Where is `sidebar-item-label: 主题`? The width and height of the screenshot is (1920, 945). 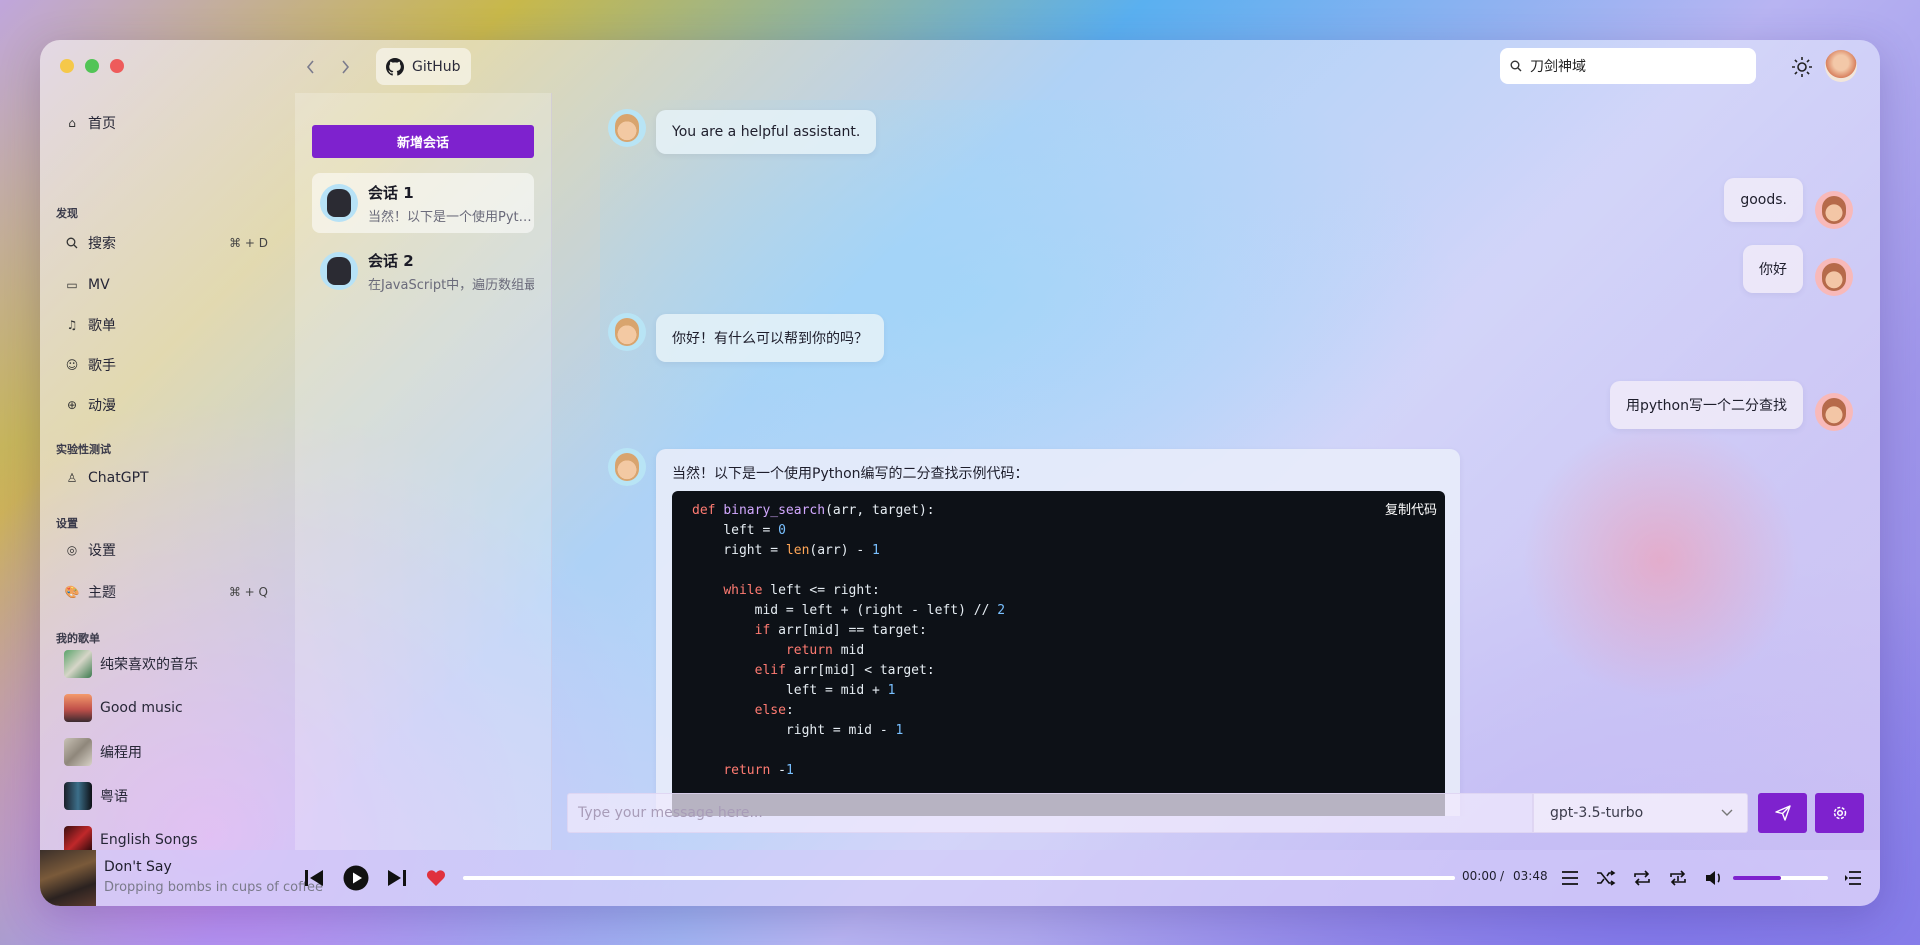
sidebar-item-label: 主题 is located at coordinates (102, 593).